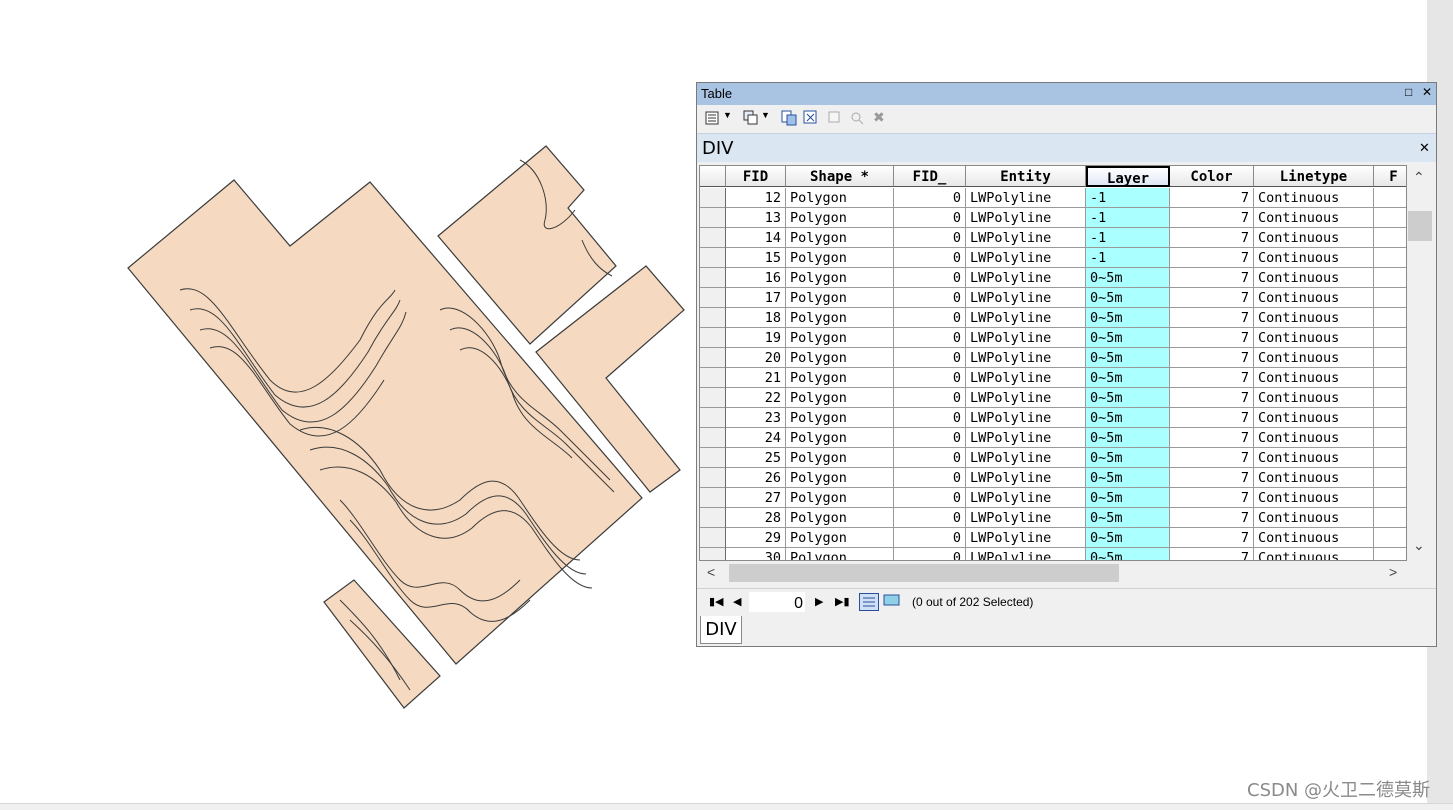  I want to click on first-record-icon: ▮◀, so click(716, 601).